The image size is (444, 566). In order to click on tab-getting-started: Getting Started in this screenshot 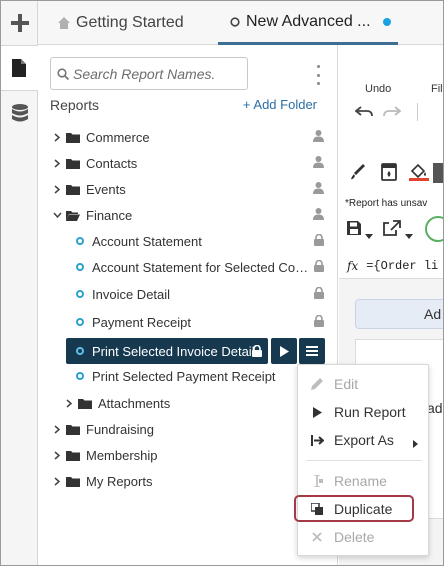, I will do `click(121, 23)`.